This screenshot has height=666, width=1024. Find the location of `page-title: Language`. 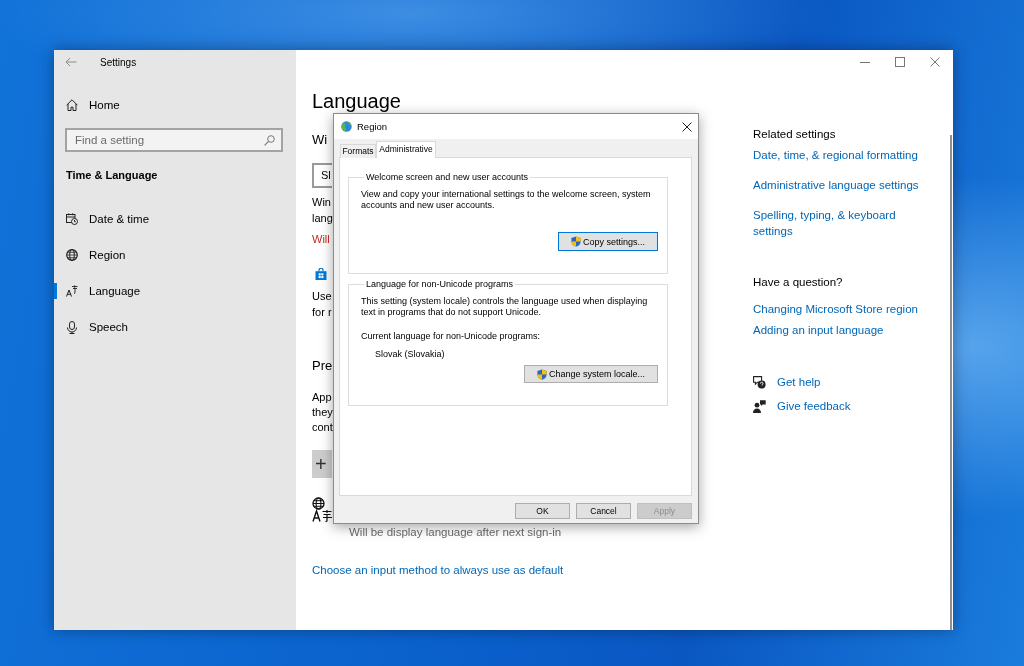

page-title: Language is located at coordinates (356, 101).